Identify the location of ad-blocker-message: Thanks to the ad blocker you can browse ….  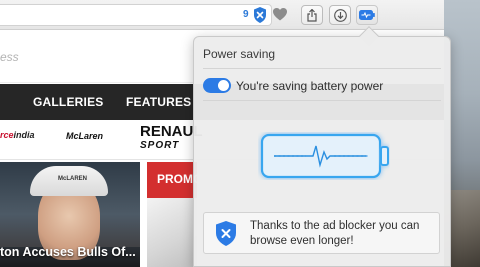
(342, 234).